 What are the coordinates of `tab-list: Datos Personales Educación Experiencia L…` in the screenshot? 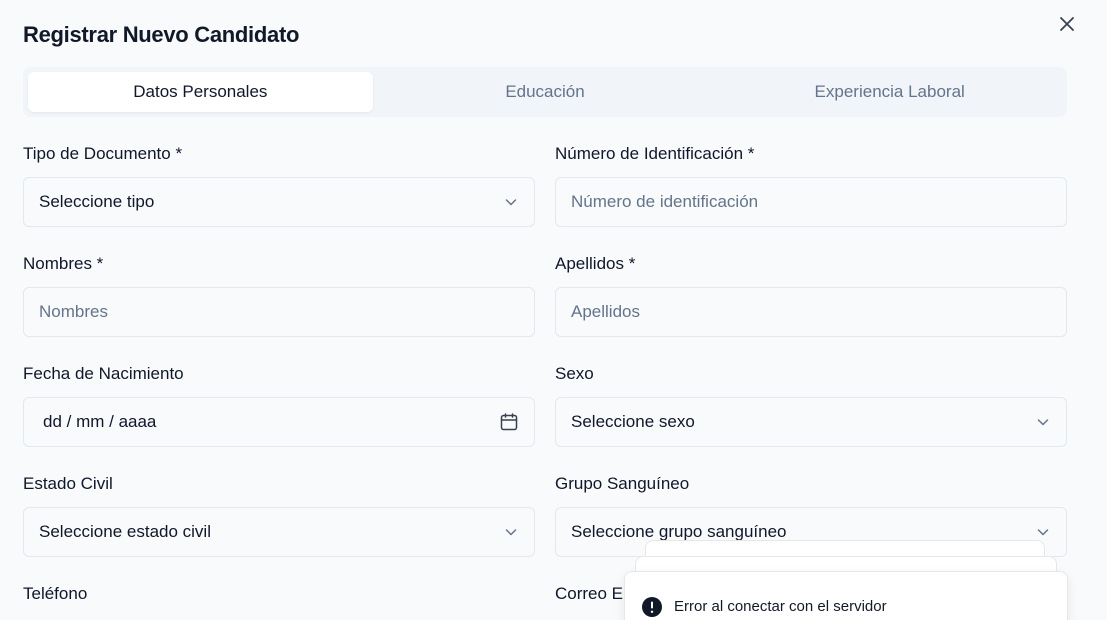 It's located at (545, 92).